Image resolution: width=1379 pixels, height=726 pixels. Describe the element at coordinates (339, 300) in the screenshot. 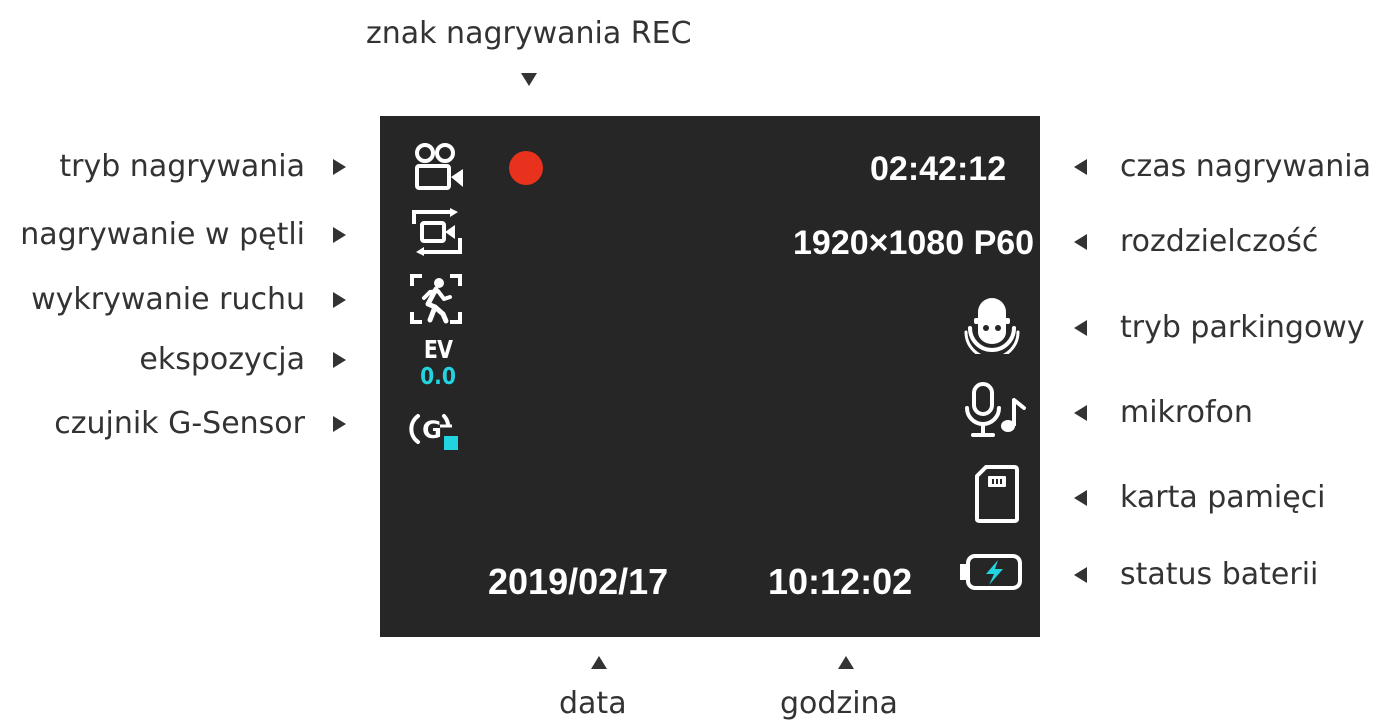

I see `arrow-right-motion-detection` at that location.